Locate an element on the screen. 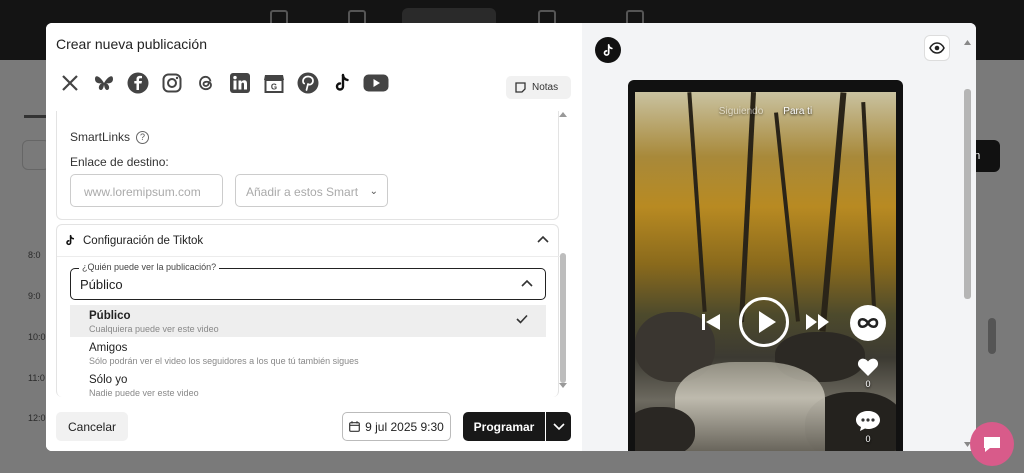 The width and height of the screenshot is (1024, 473). play-icon is located at coordinates (764, 322).